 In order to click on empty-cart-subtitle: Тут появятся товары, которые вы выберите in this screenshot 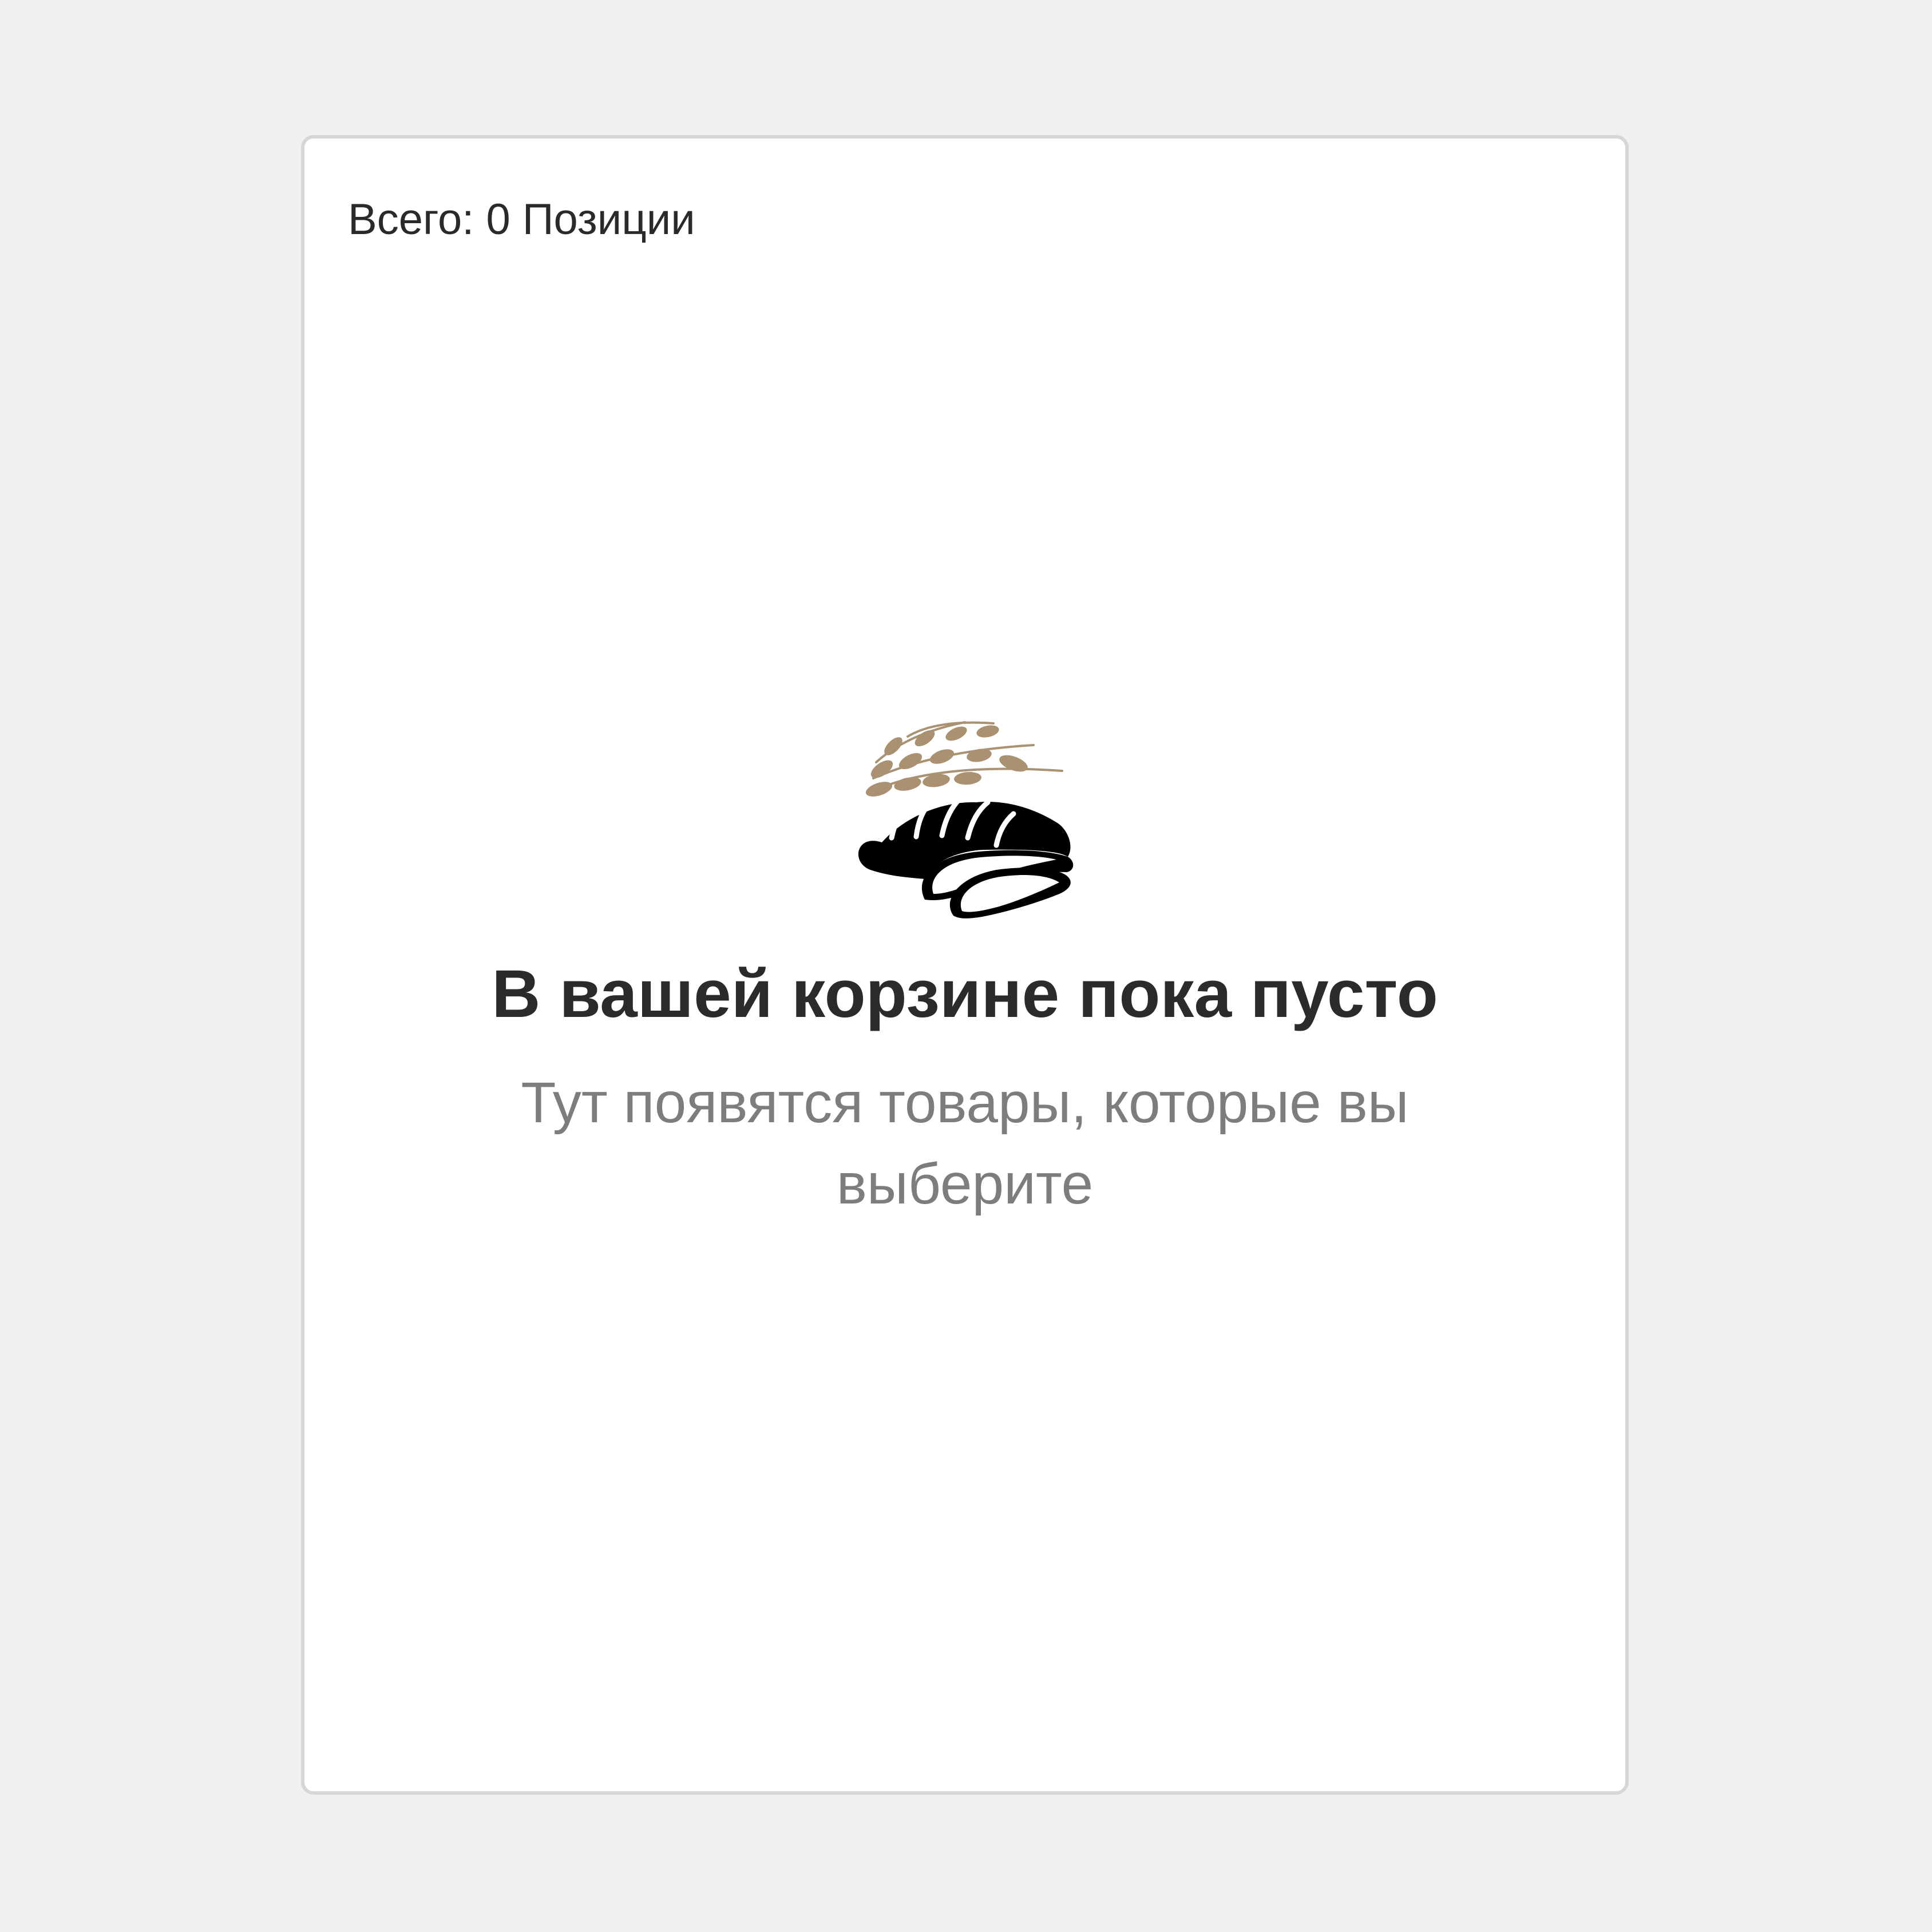, I will do `click(965, 1143)`.